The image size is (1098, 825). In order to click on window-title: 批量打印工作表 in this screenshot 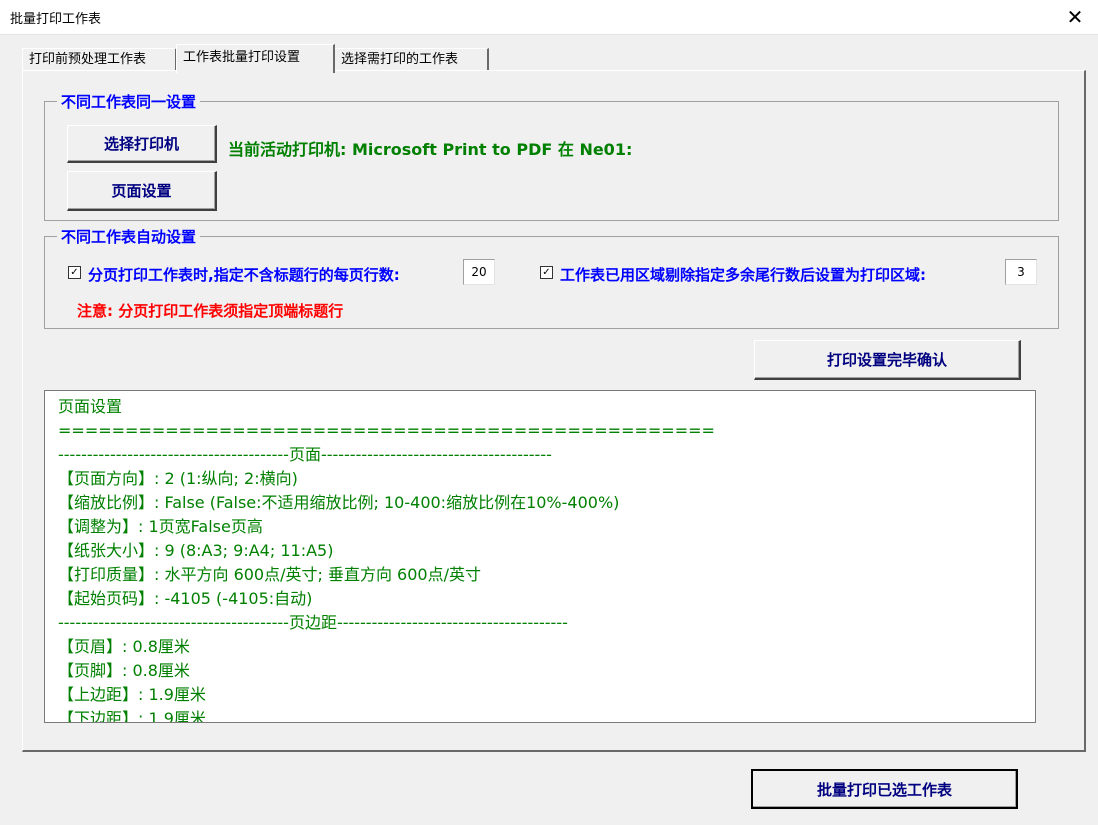, I will do `click(56, 19)`.